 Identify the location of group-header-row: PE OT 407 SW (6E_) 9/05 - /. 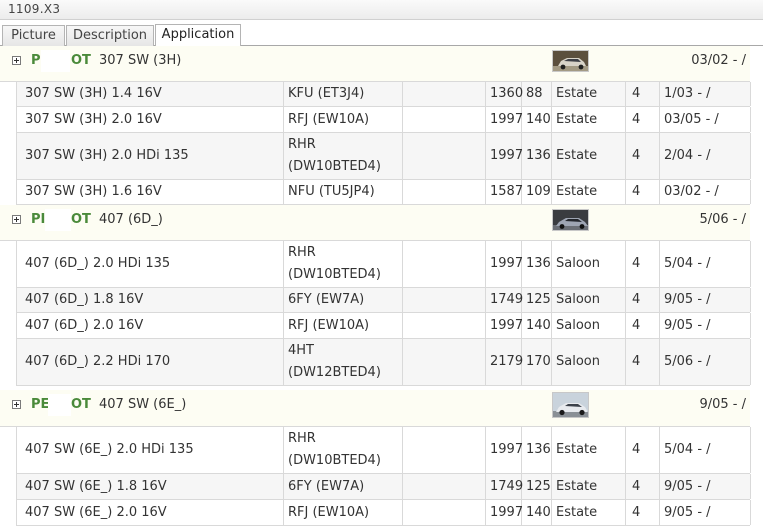
(375, 408).